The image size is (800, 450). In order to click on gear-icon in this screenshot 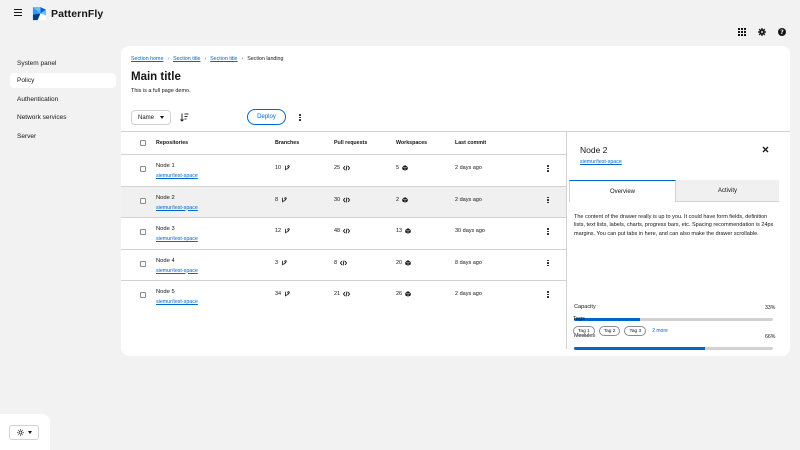, I will do `click(762, 32)`.